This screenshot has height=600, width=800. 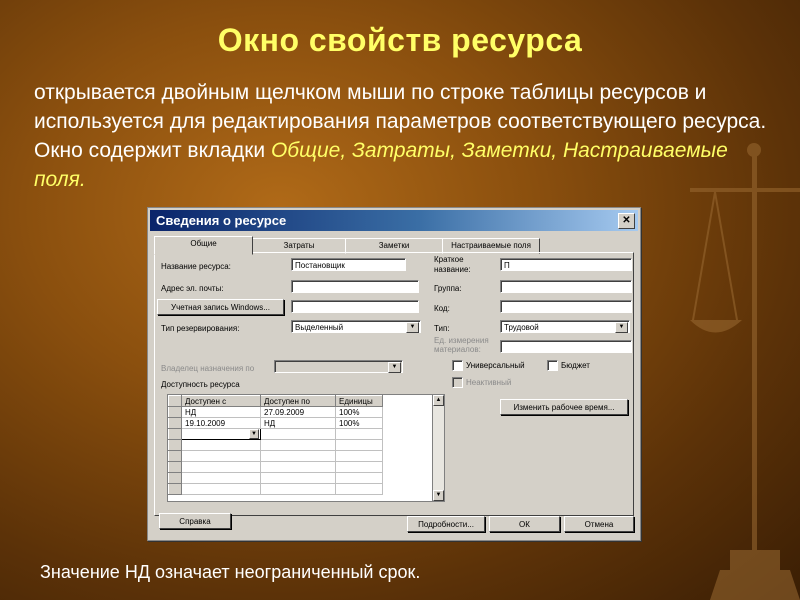 I want to click on inactive-checkbox, so click(x=457, y=382).